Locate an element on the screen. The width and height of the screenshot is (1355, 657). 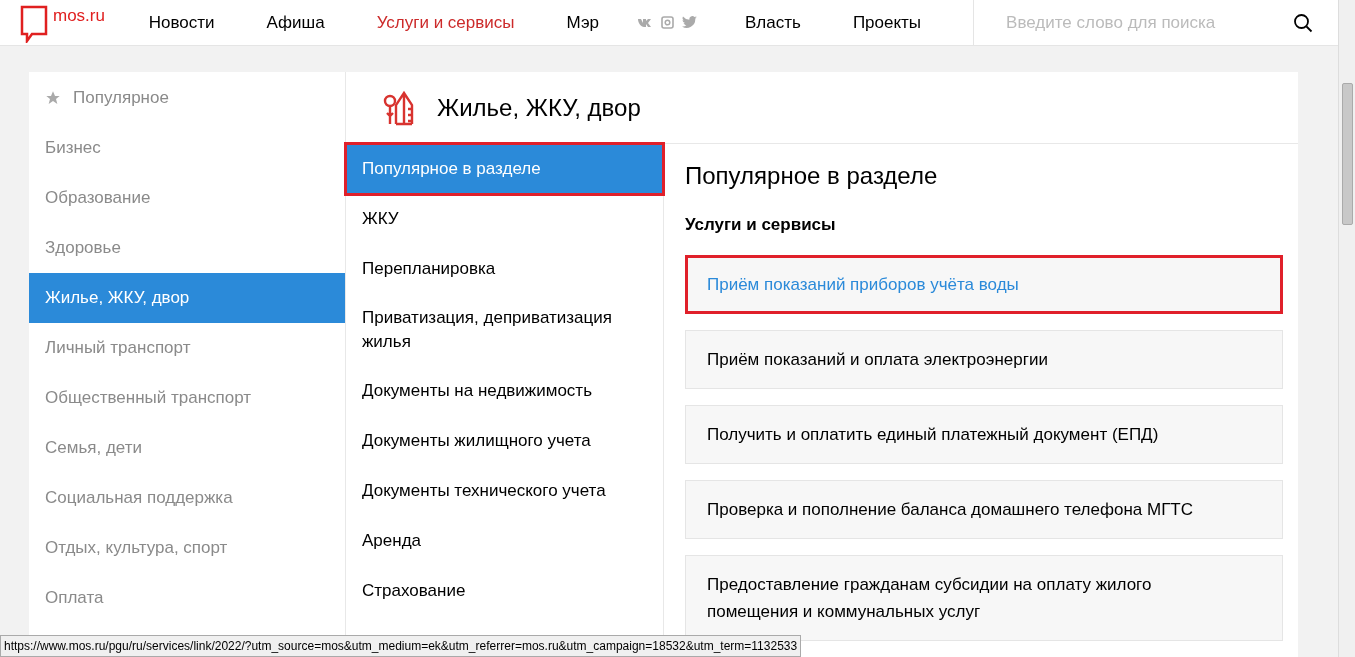
speech-bubble-logo-icon is located at coordinates (34, 23).